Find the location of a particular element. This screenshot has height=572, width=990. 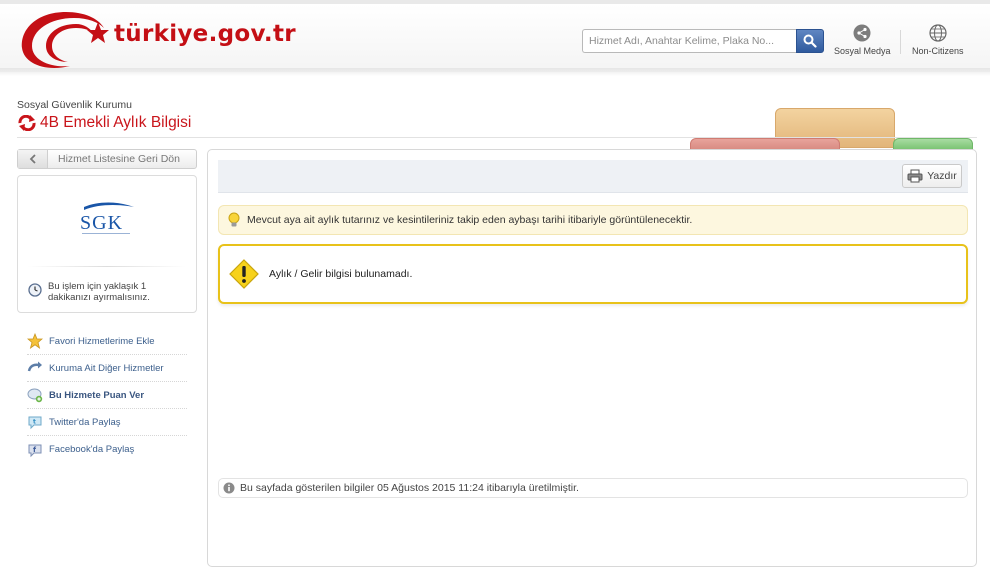

header-divider is located at coordinates (900, 42).